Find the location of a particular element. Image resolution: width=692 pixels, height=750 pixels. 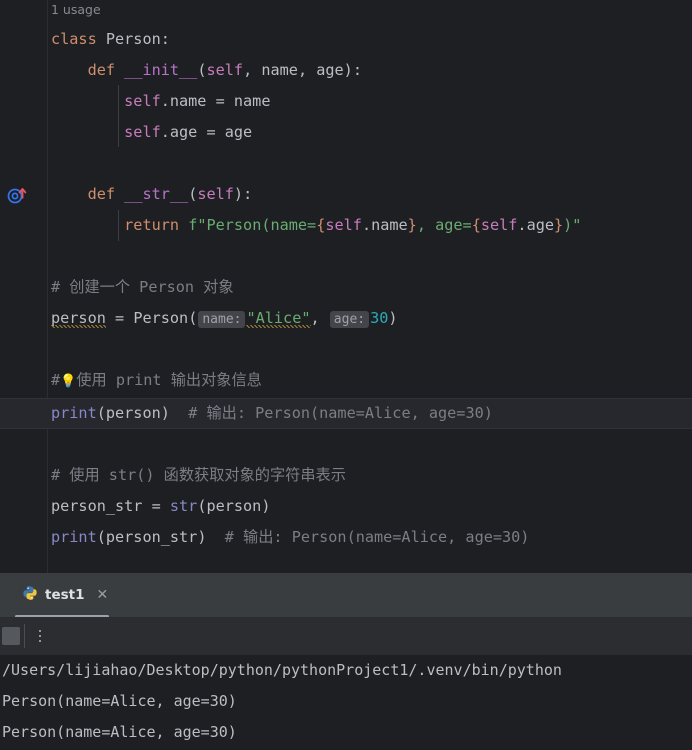

code-line-comment-create: # 创建一个 Person 对象 is located at coordinates (369, 287).